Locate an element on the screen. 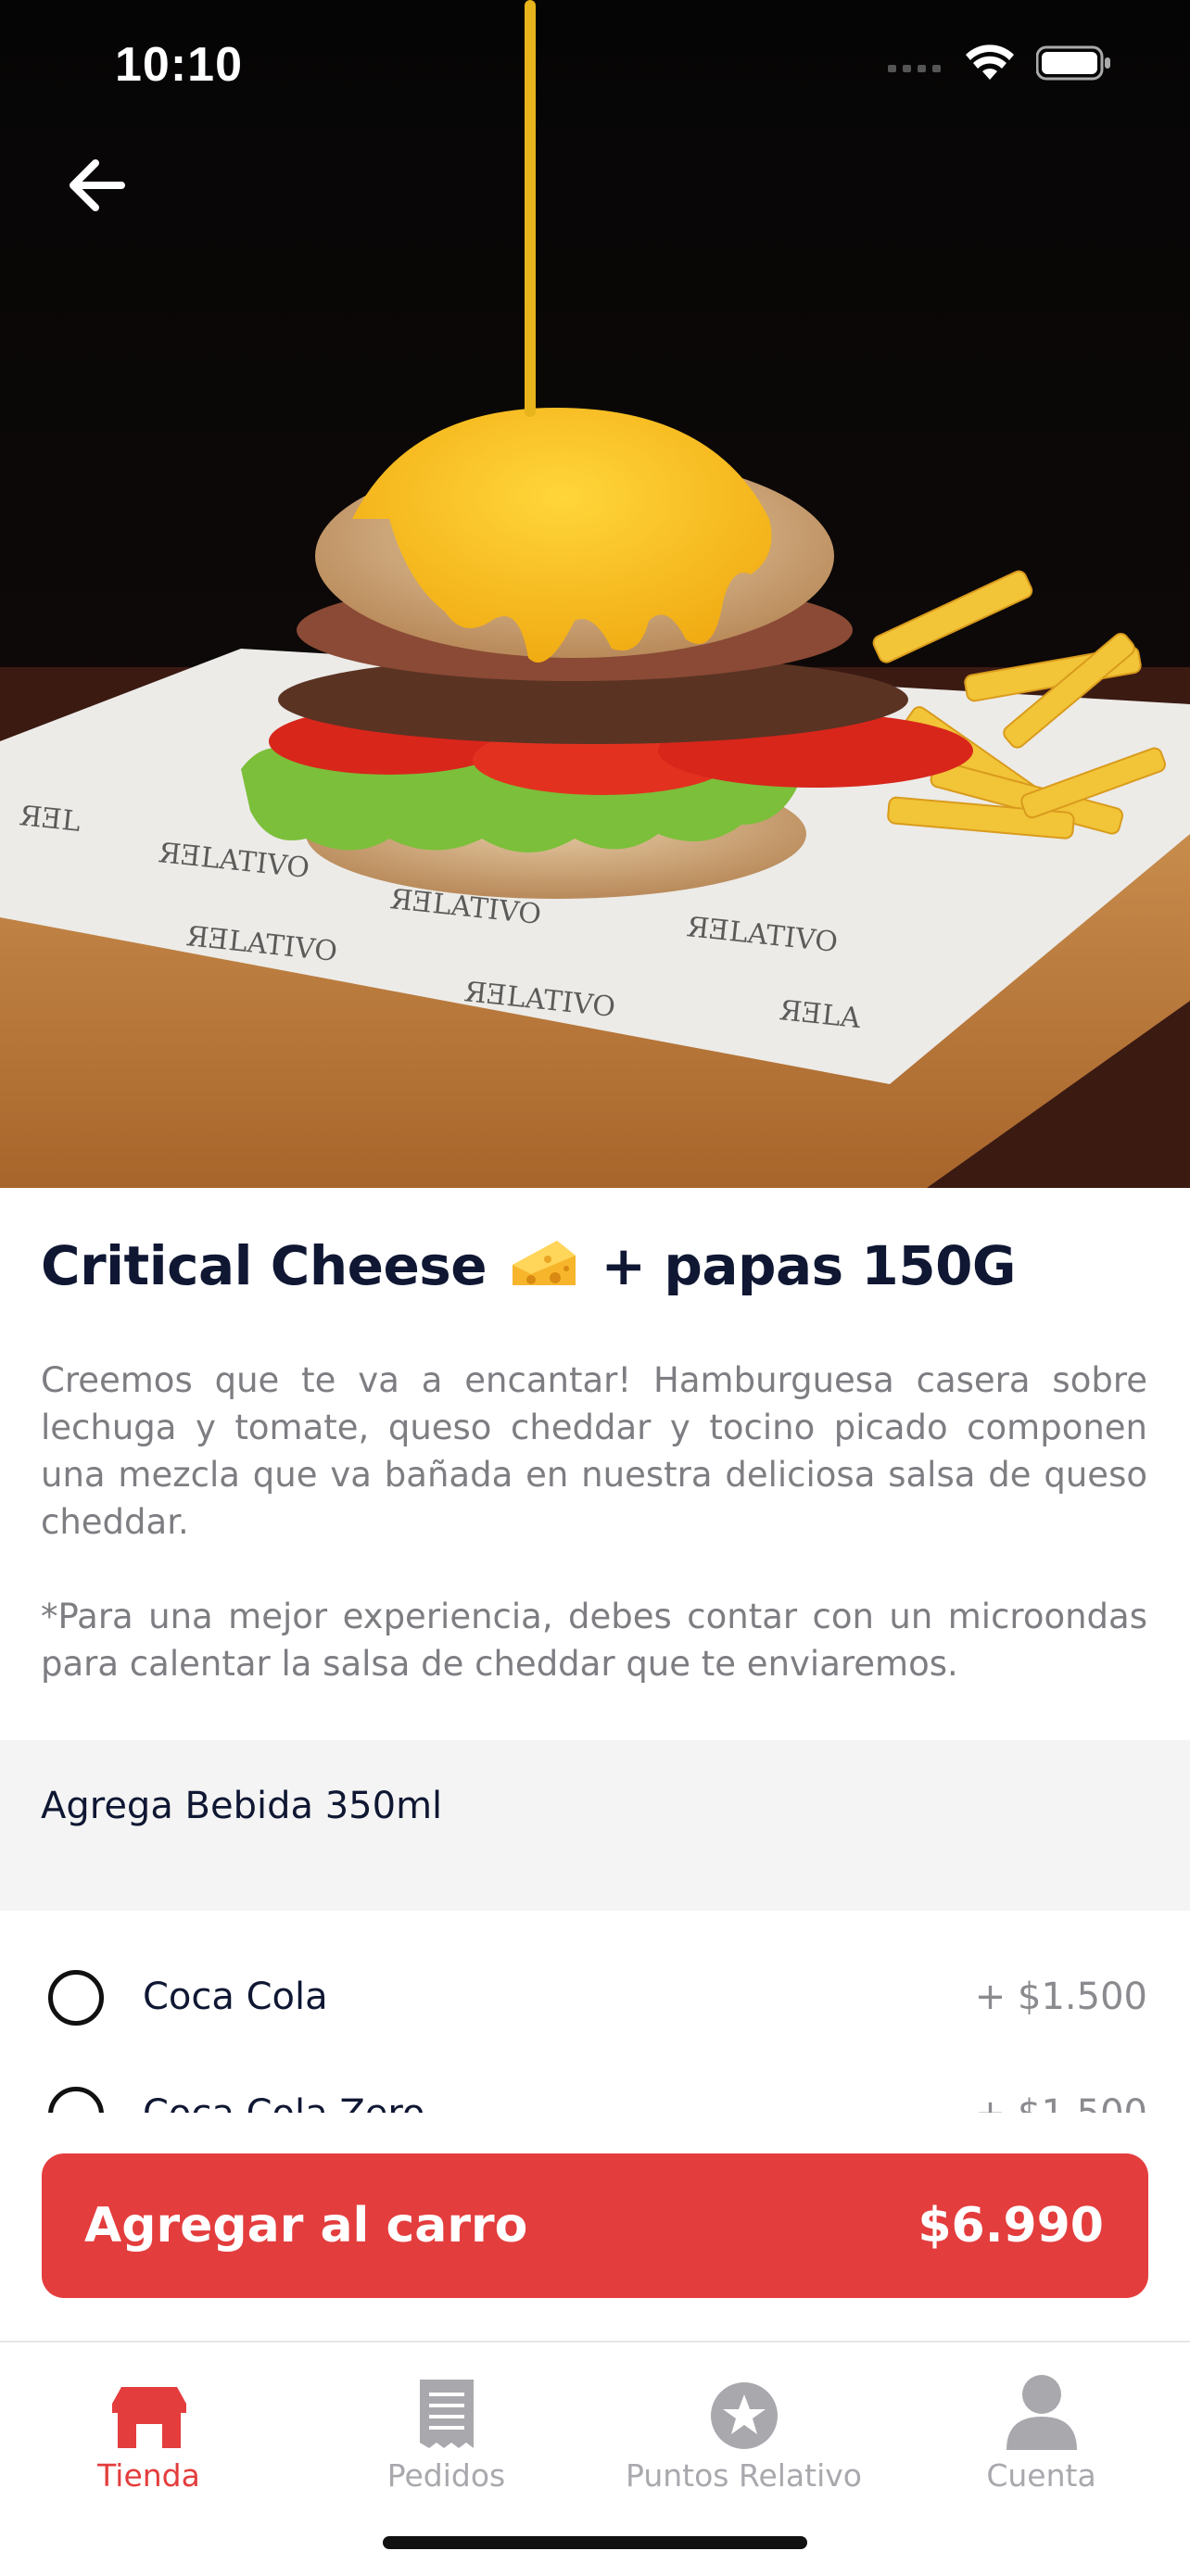  back-button is located at coordinates (96, 187).